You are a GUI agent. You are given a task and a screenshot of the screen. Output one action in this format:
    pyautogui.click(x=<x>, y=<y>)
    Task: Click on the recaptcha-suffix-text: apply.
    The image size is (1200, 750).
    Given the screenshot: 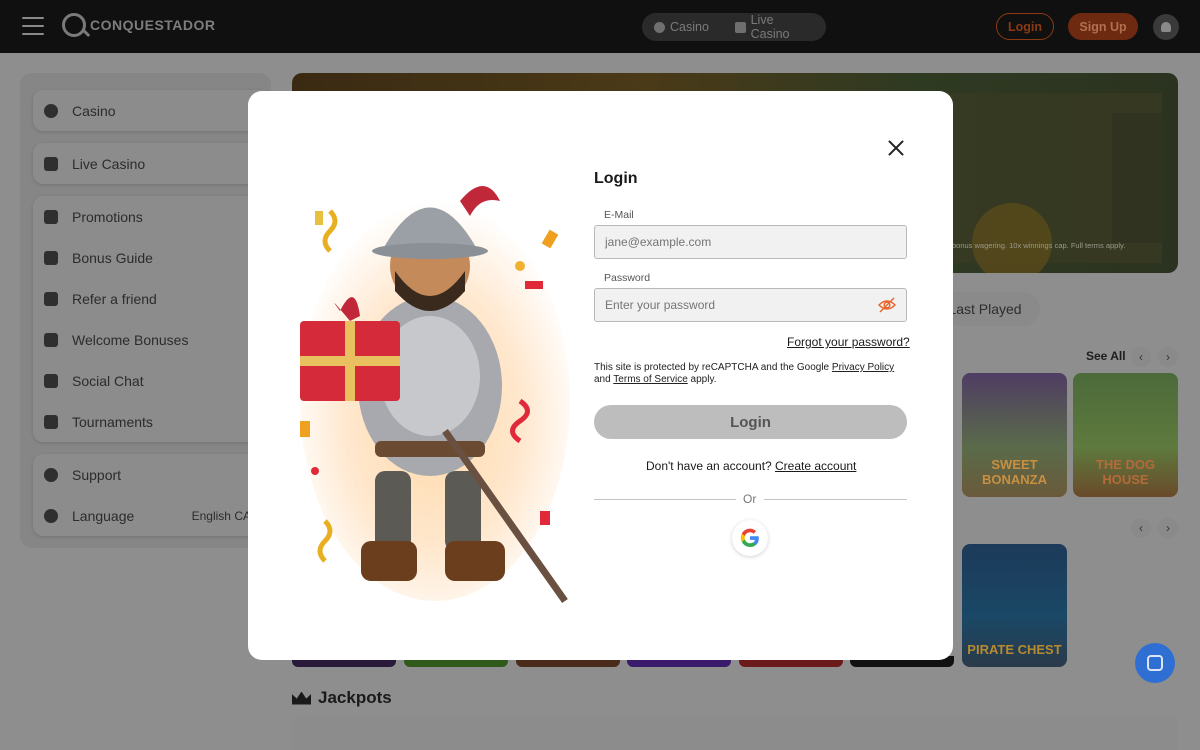 What is the action you would take?
    pyautogui.click(x=703, y=379)
    